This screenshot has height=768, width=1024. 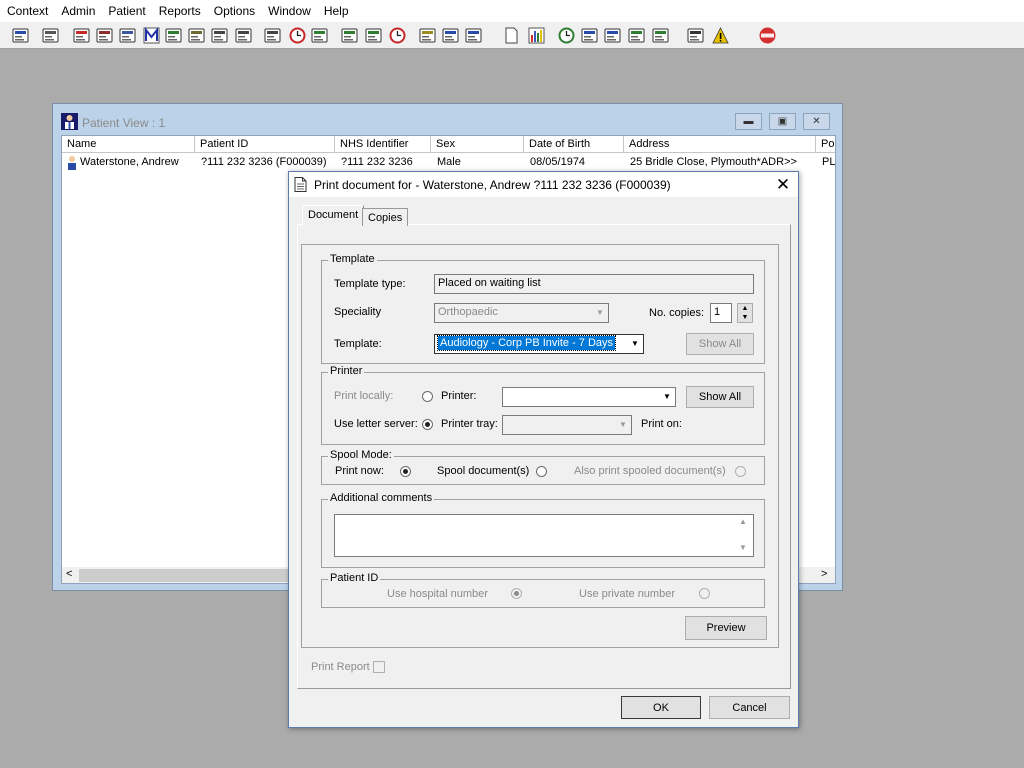 What do you see at coordinates (783, 184) in the screenshot?
I see `dialog-close-button: ✕` at bounding box center [783, 184].